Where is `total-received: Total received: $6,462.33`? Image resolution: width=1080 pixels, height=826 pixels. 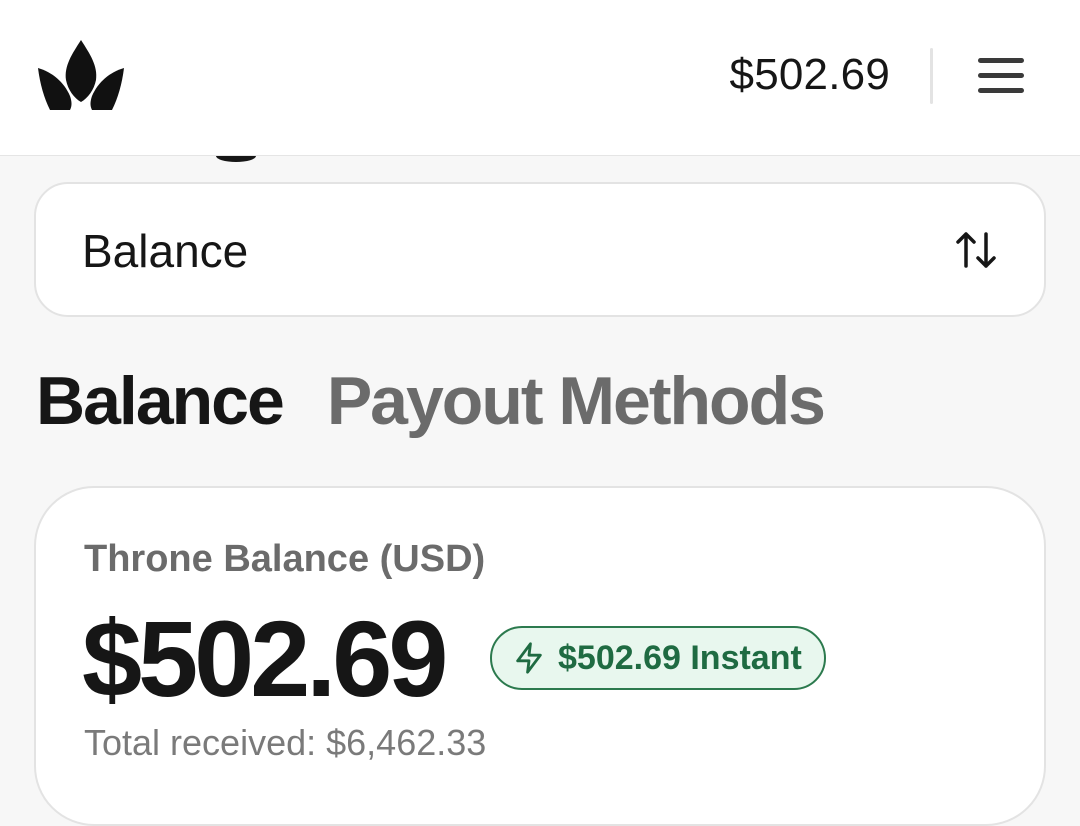 total-received: Total received: $6,462.33 is located at coordinates (285, 742).